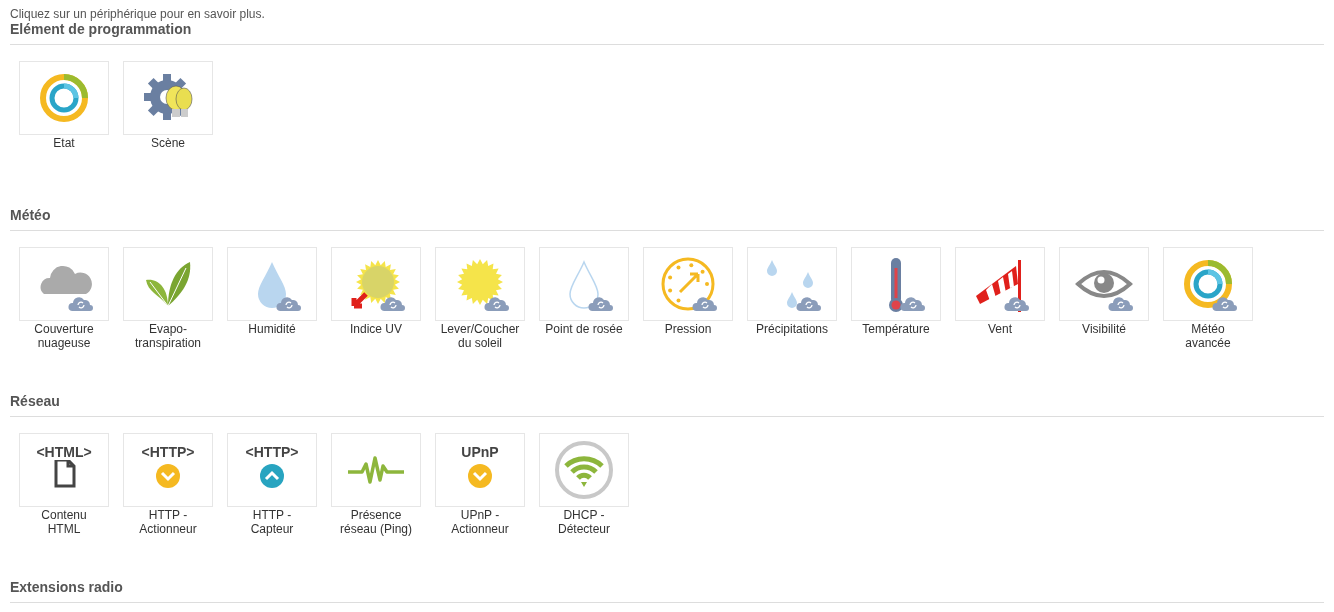 This screenshot has height=612, width=1334. Describe the element at coordinates (688, 329) in the screenshot. I see `device-label: Pression` at that location.